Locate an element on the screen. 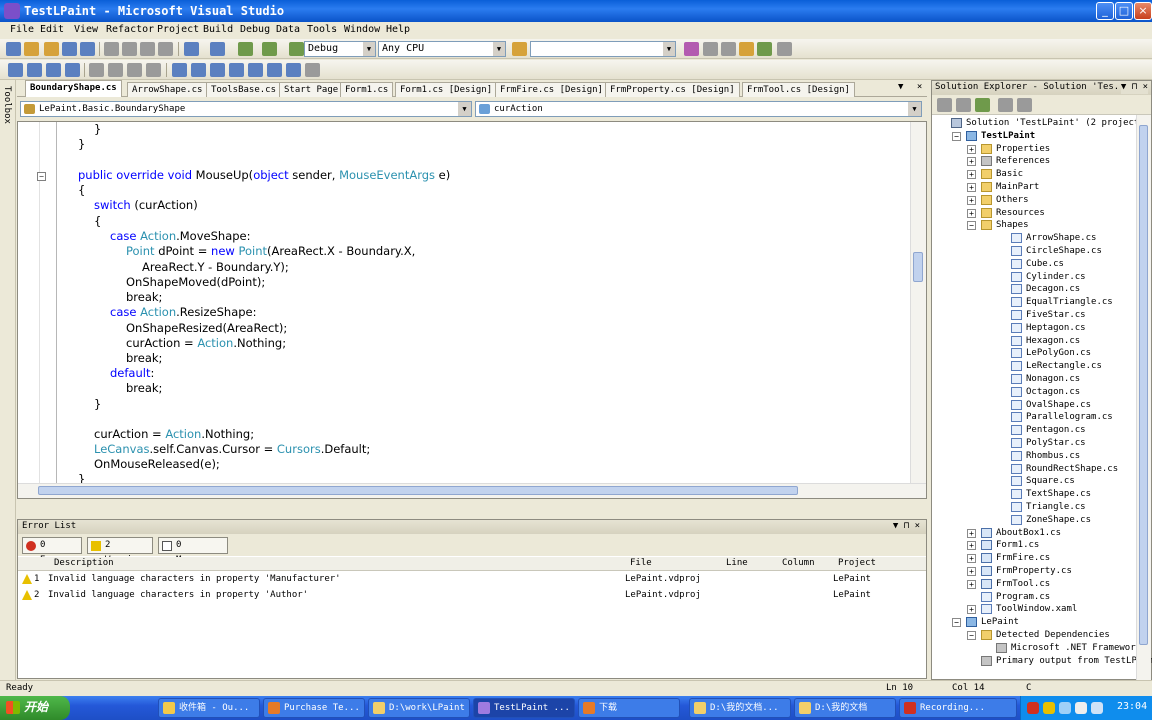 This screenshot has height=720, width=1152. start-debugging-icon is located at coordinates (296, 49).